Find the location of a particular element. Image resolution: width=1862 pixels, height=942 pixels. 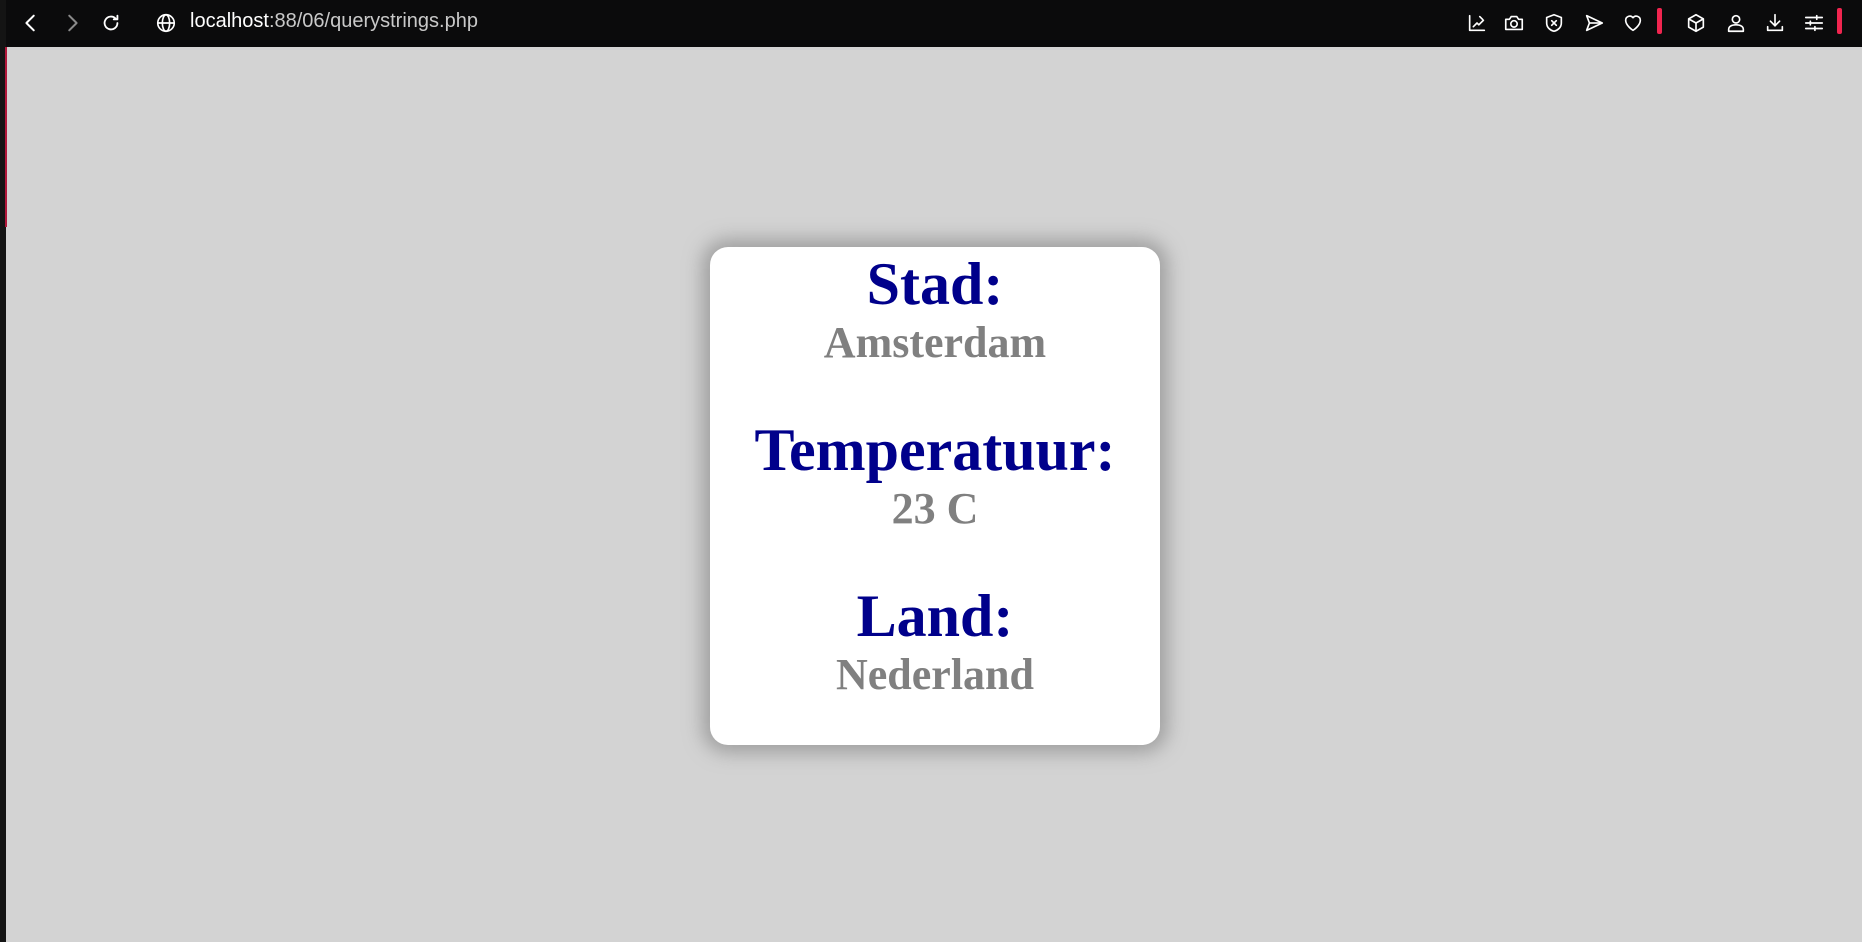

profile-button is located at coordinates (1736, 23).